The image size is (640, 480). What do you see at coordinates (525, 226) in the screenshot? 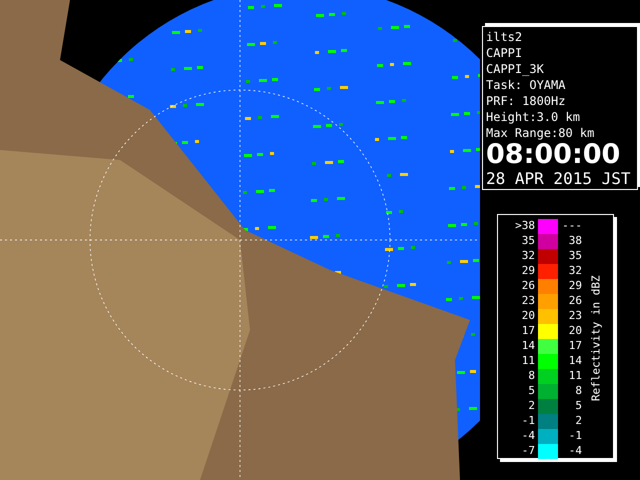
I see `legend-value: >38` at bounding box center [525, 226].